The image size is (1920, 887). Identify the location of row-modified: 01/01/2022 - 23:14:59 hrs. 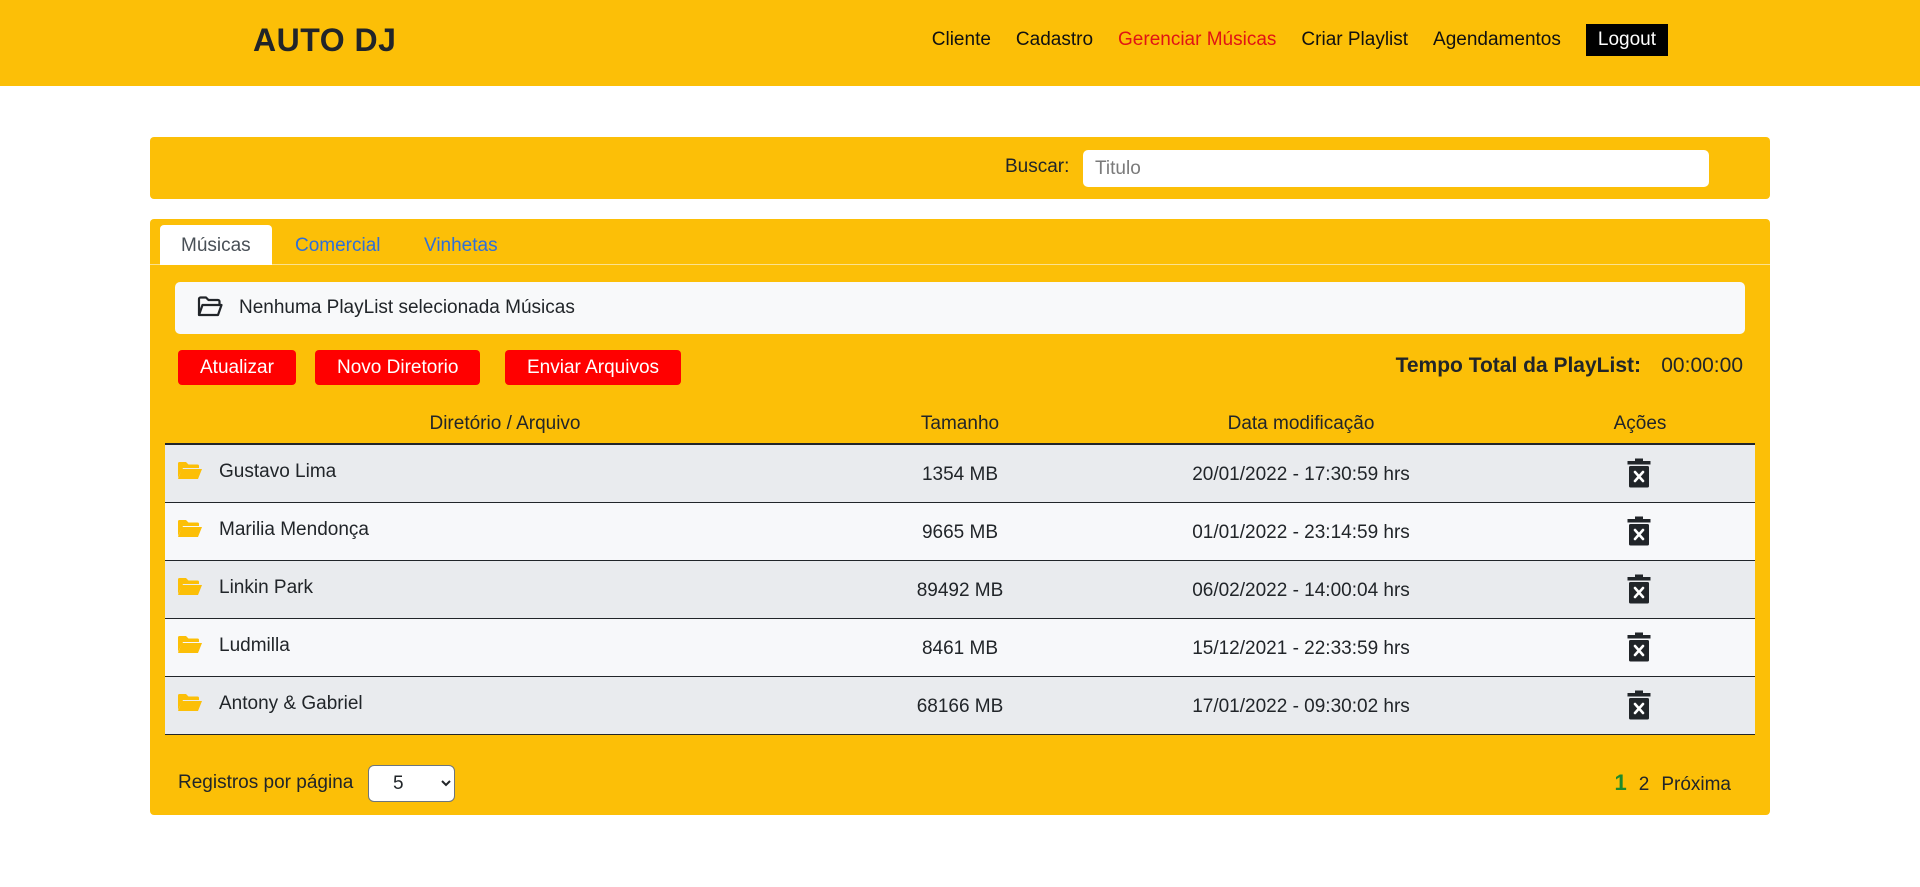
(1301, 532).